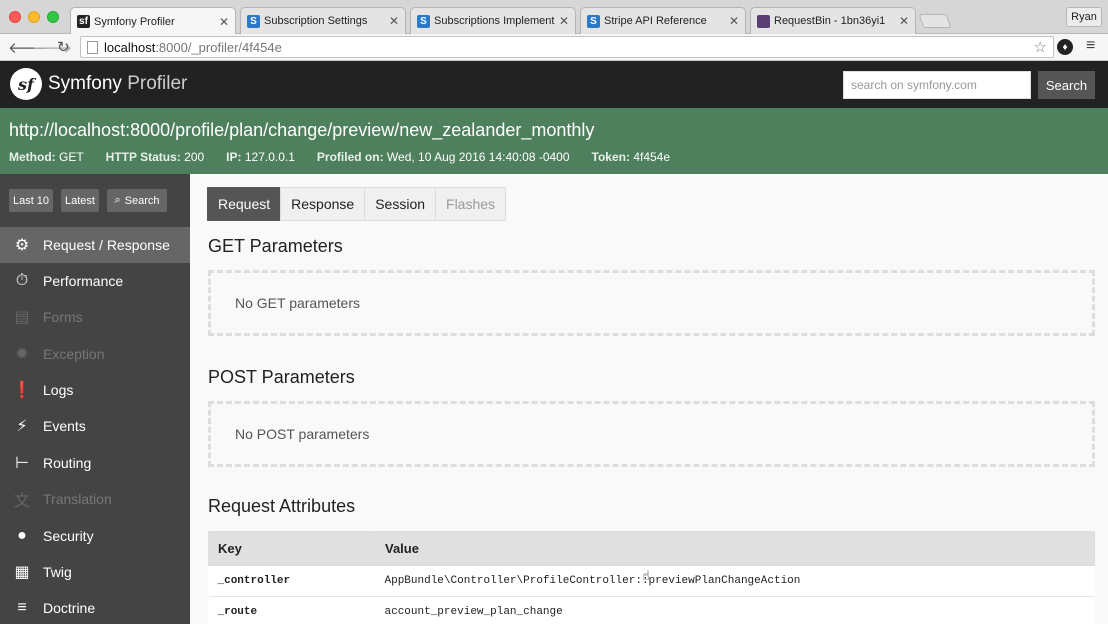 The height and width of the screenshot is (624, 1108). Describe the element at coordinates (26, 84) in the screenshot. I see `symfony-logo-icon: sf` at that location.